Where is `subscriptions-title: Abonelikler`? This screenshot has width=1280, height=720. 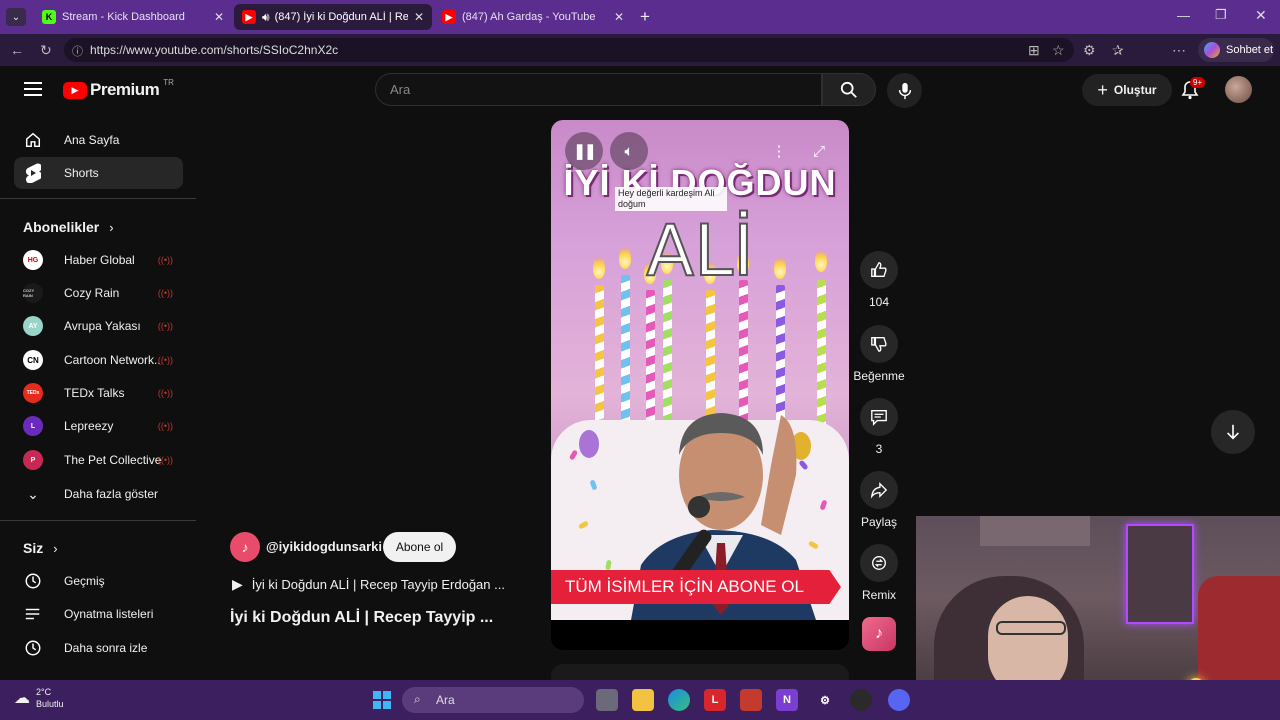 subscriptions-title: Abonelikler is located at coordinates (61, 227).